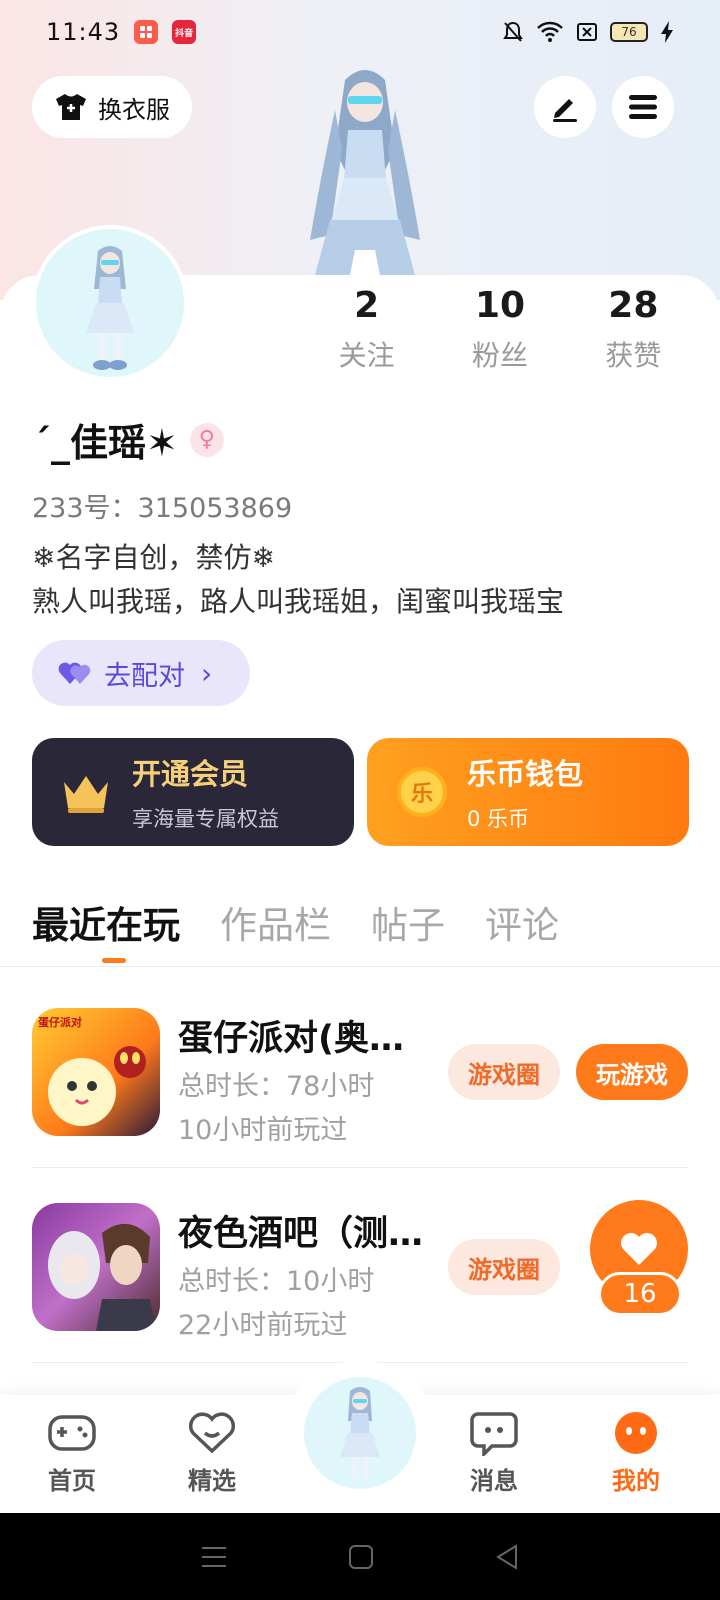  I want to click on nav-center-avatar, so click(360, 1433).